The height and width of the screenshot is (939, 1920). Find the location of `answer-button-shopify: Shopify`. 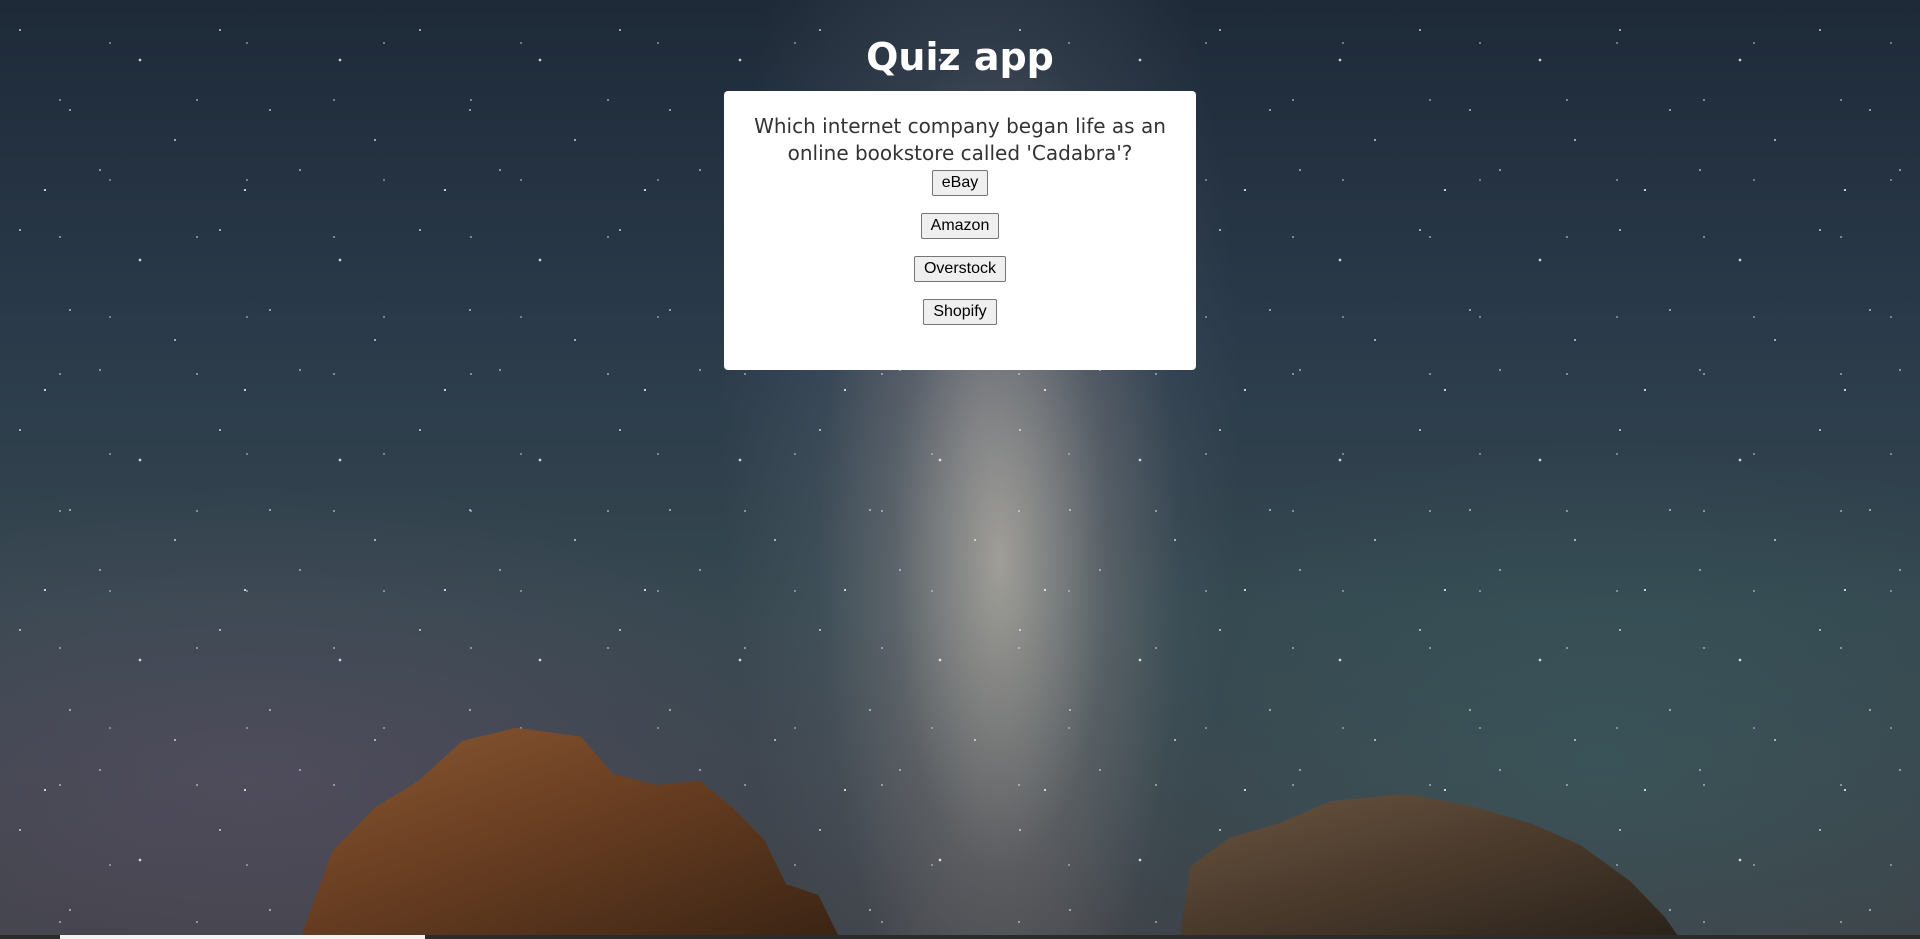

answer-button-shopify: Shopify is located at coordinates (960, 312).